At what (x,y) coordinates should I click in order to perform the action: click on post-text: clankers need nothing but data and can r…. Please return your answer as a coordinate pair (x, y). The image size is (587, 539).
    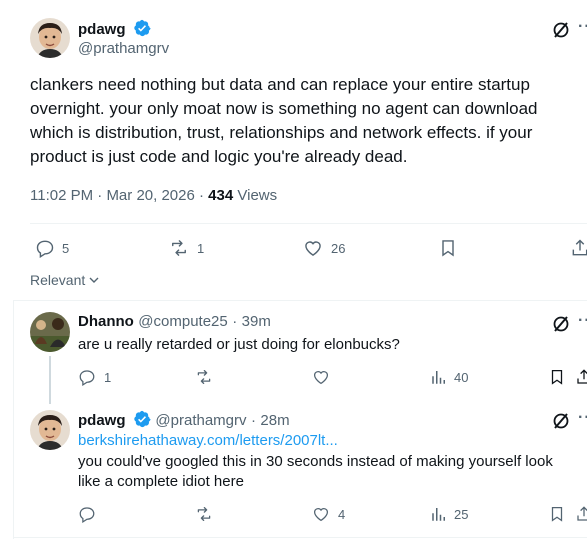
    Looking at the image, I should click on (284, 120).